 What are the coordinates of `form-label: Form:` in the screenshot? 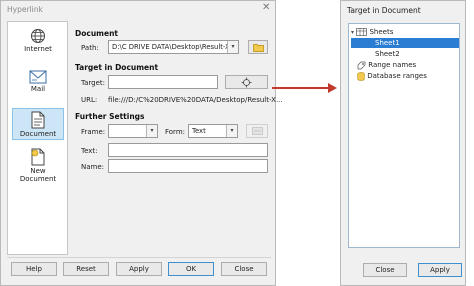 It's located at (175, 132).